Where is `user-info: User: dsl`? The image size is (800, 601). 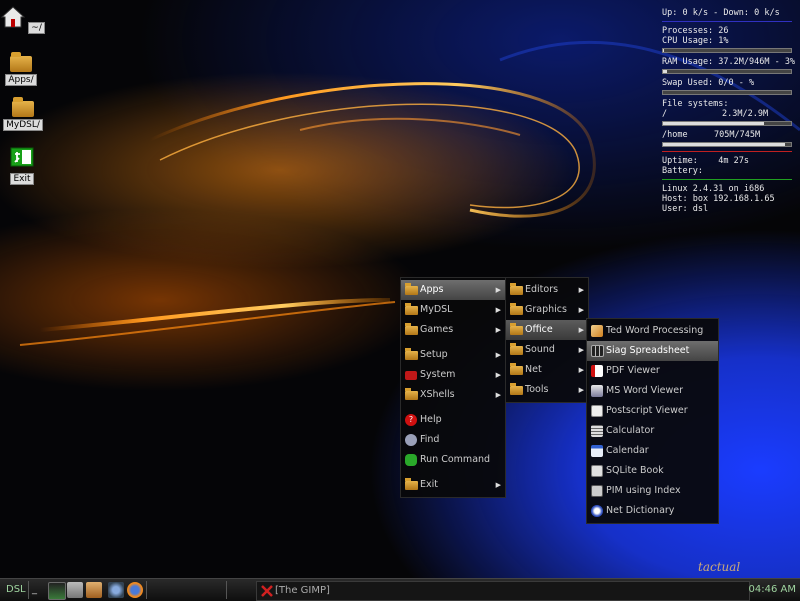
user-info: User: dsl is located at coordinates (685, 209).